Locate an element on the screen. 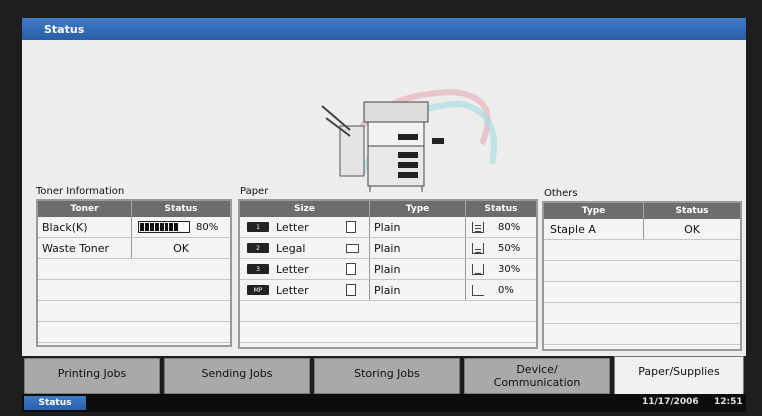 The width and height of the screenshot is (762, 416). paper-tray-icon: 2 is located at coordinates (258, 248).